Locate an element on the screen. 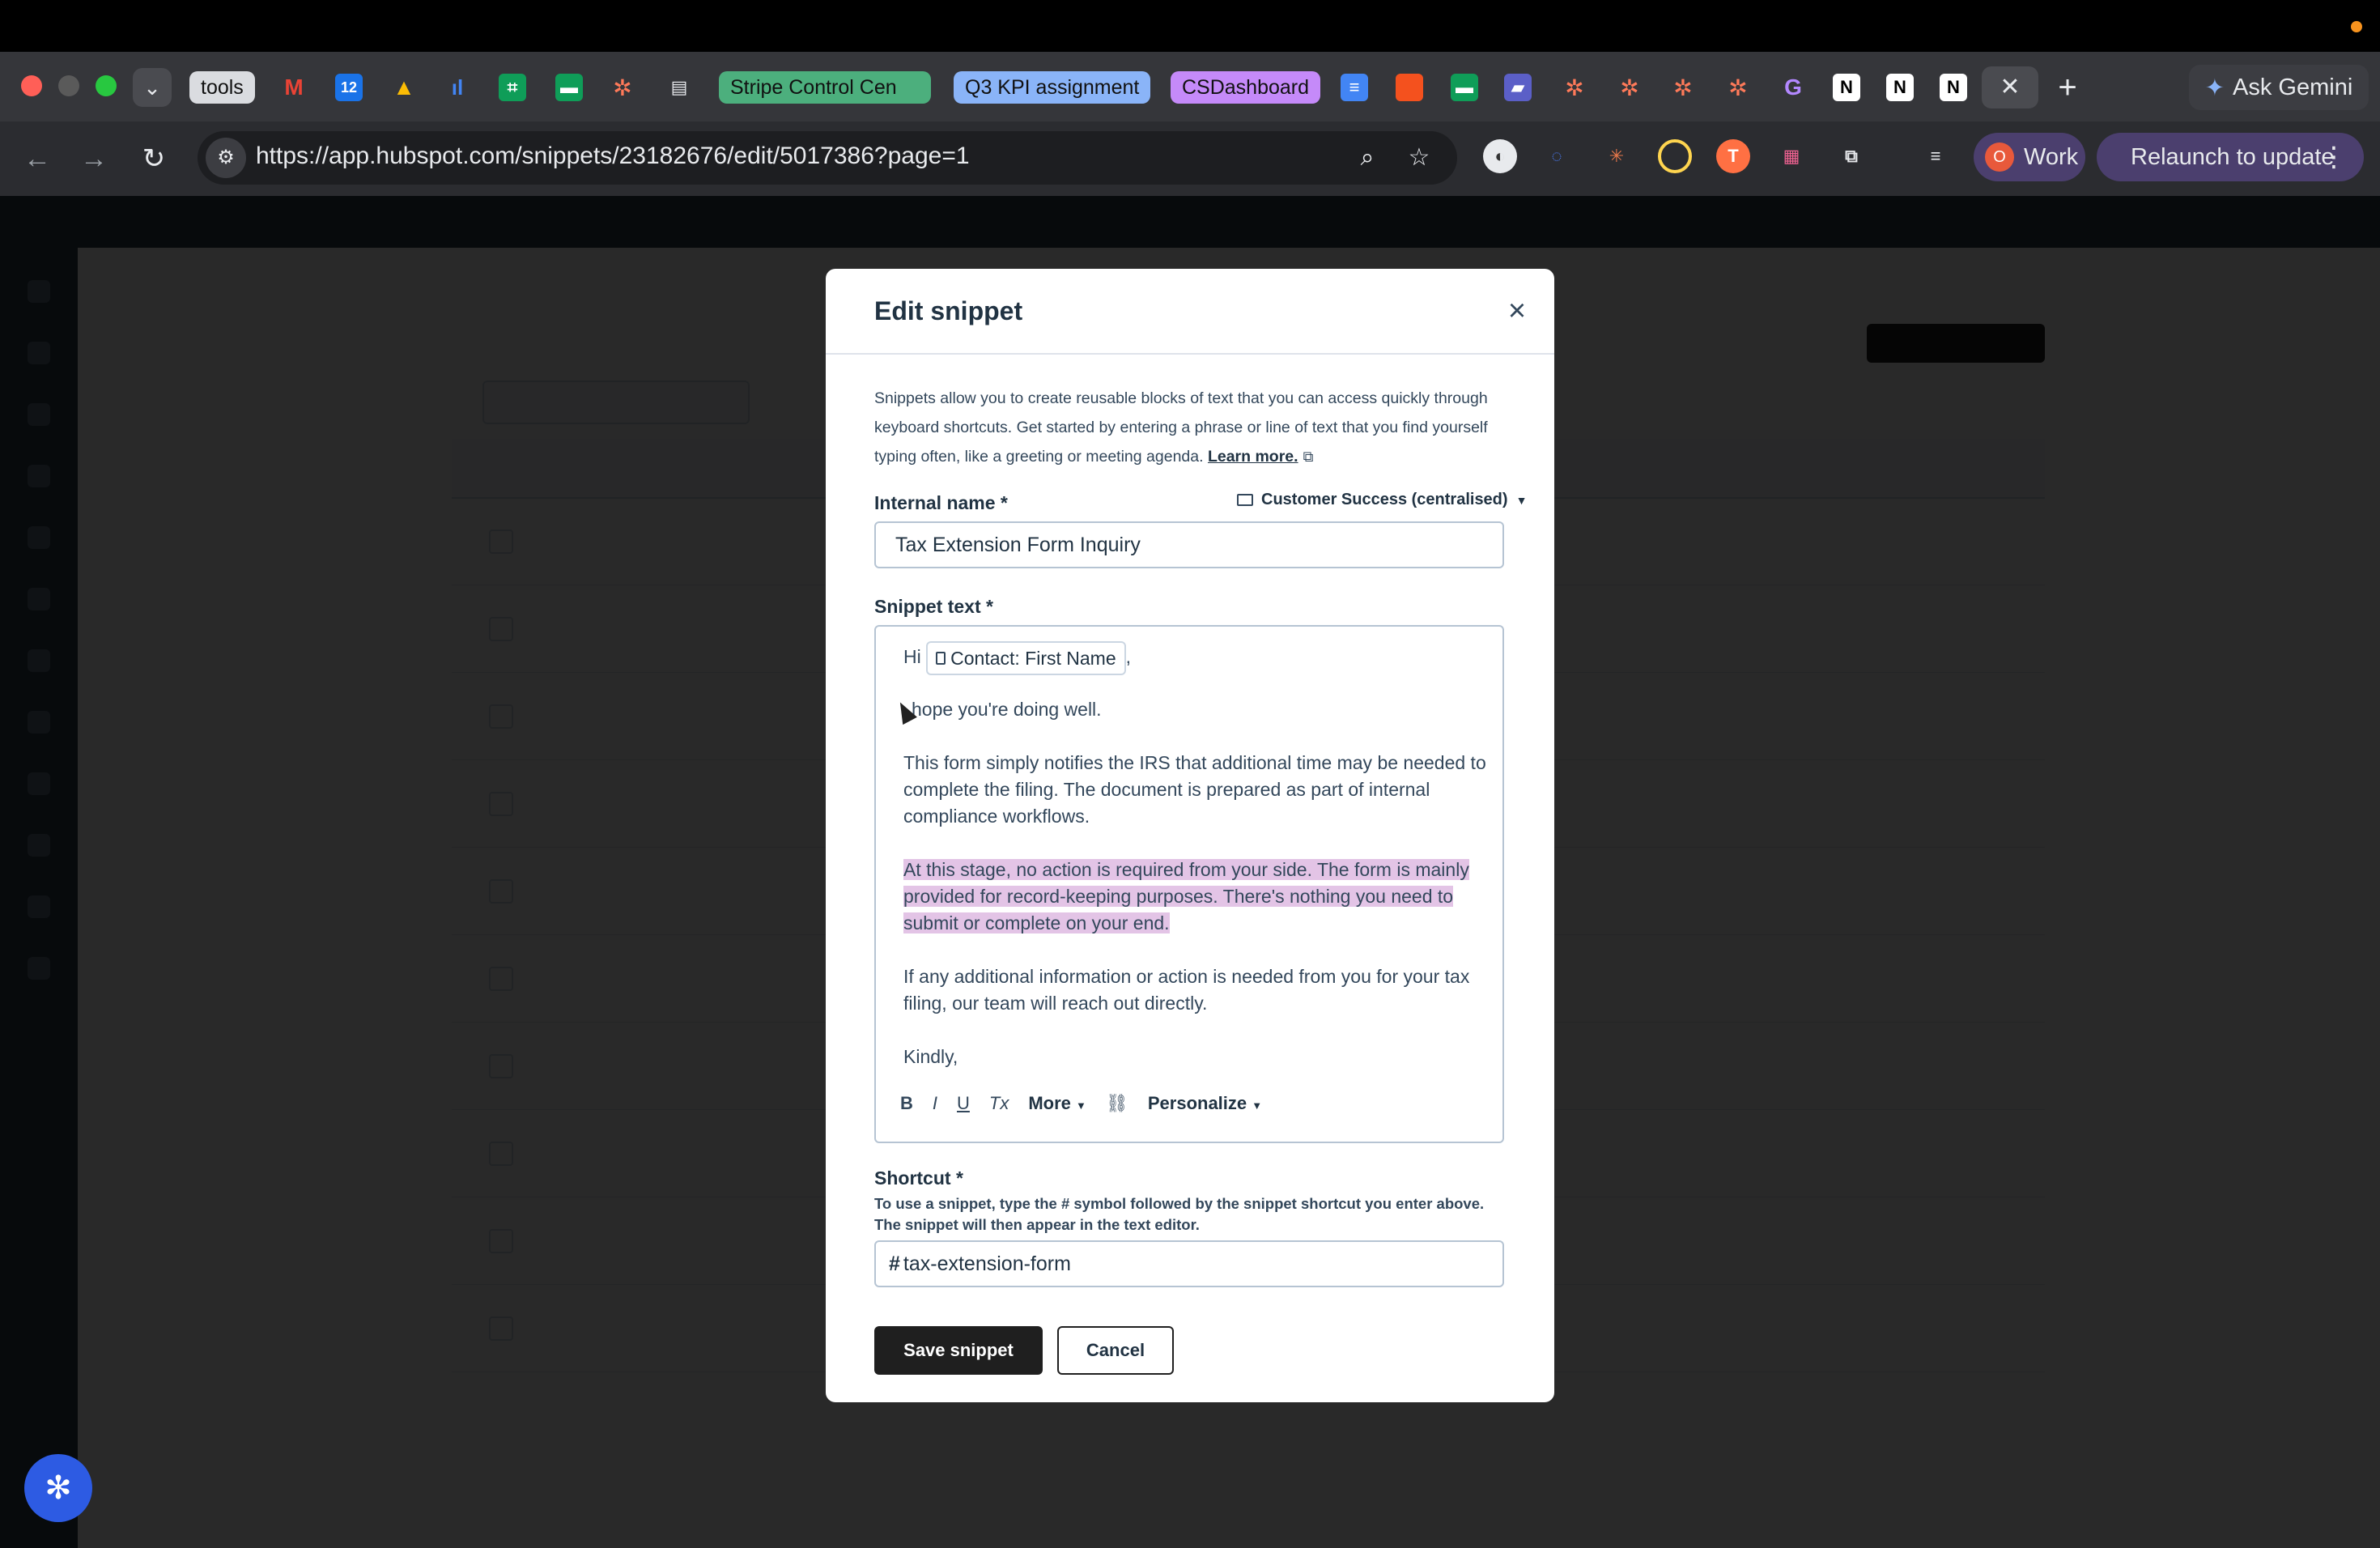 This screenshot has width=2380, height=1548. tab-g: G is located at coordinates (1793, 87).